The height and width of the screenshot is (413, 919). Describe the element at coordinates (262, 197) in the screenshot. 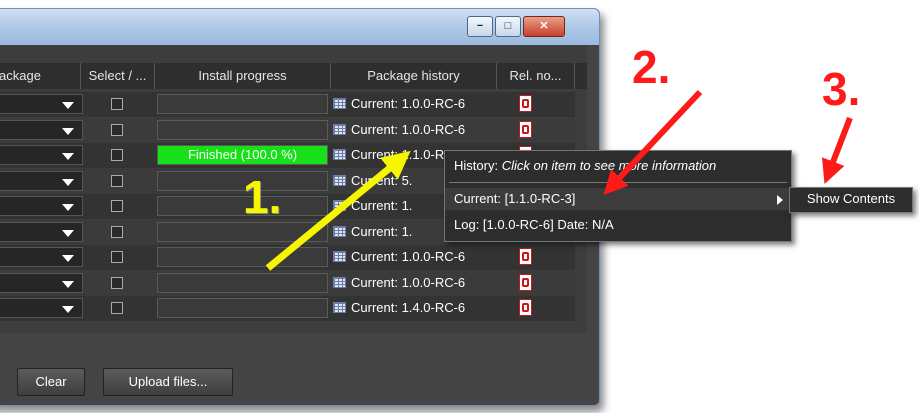

I see `annotation-step1: 1.` at that location.